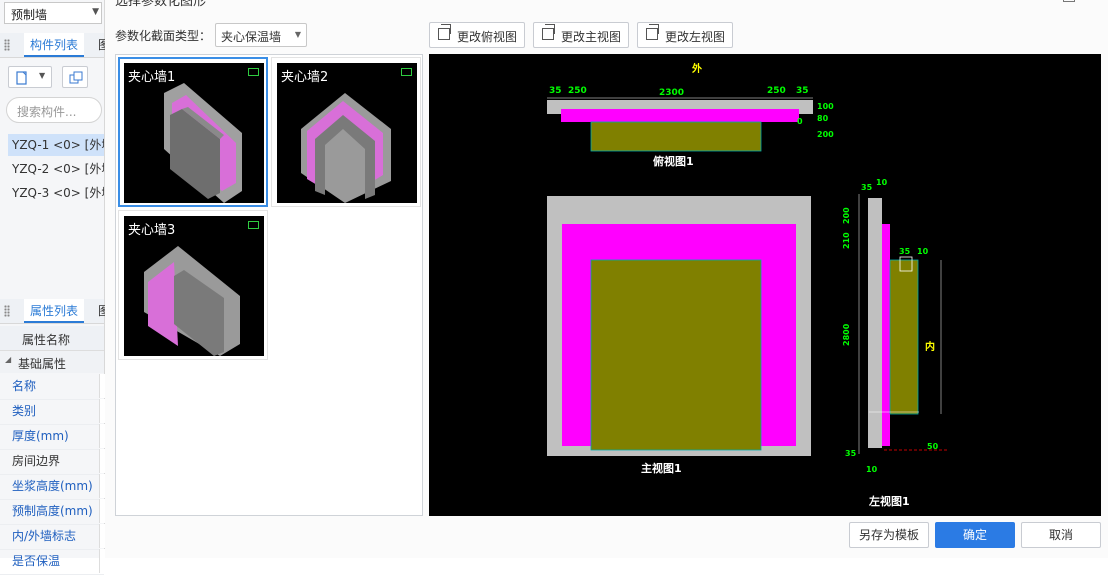 This screenshot has width=1108, height=575. Describe the element at coordinates (825, 106) in the screenshot. I see `dim-label: 100` at that location.